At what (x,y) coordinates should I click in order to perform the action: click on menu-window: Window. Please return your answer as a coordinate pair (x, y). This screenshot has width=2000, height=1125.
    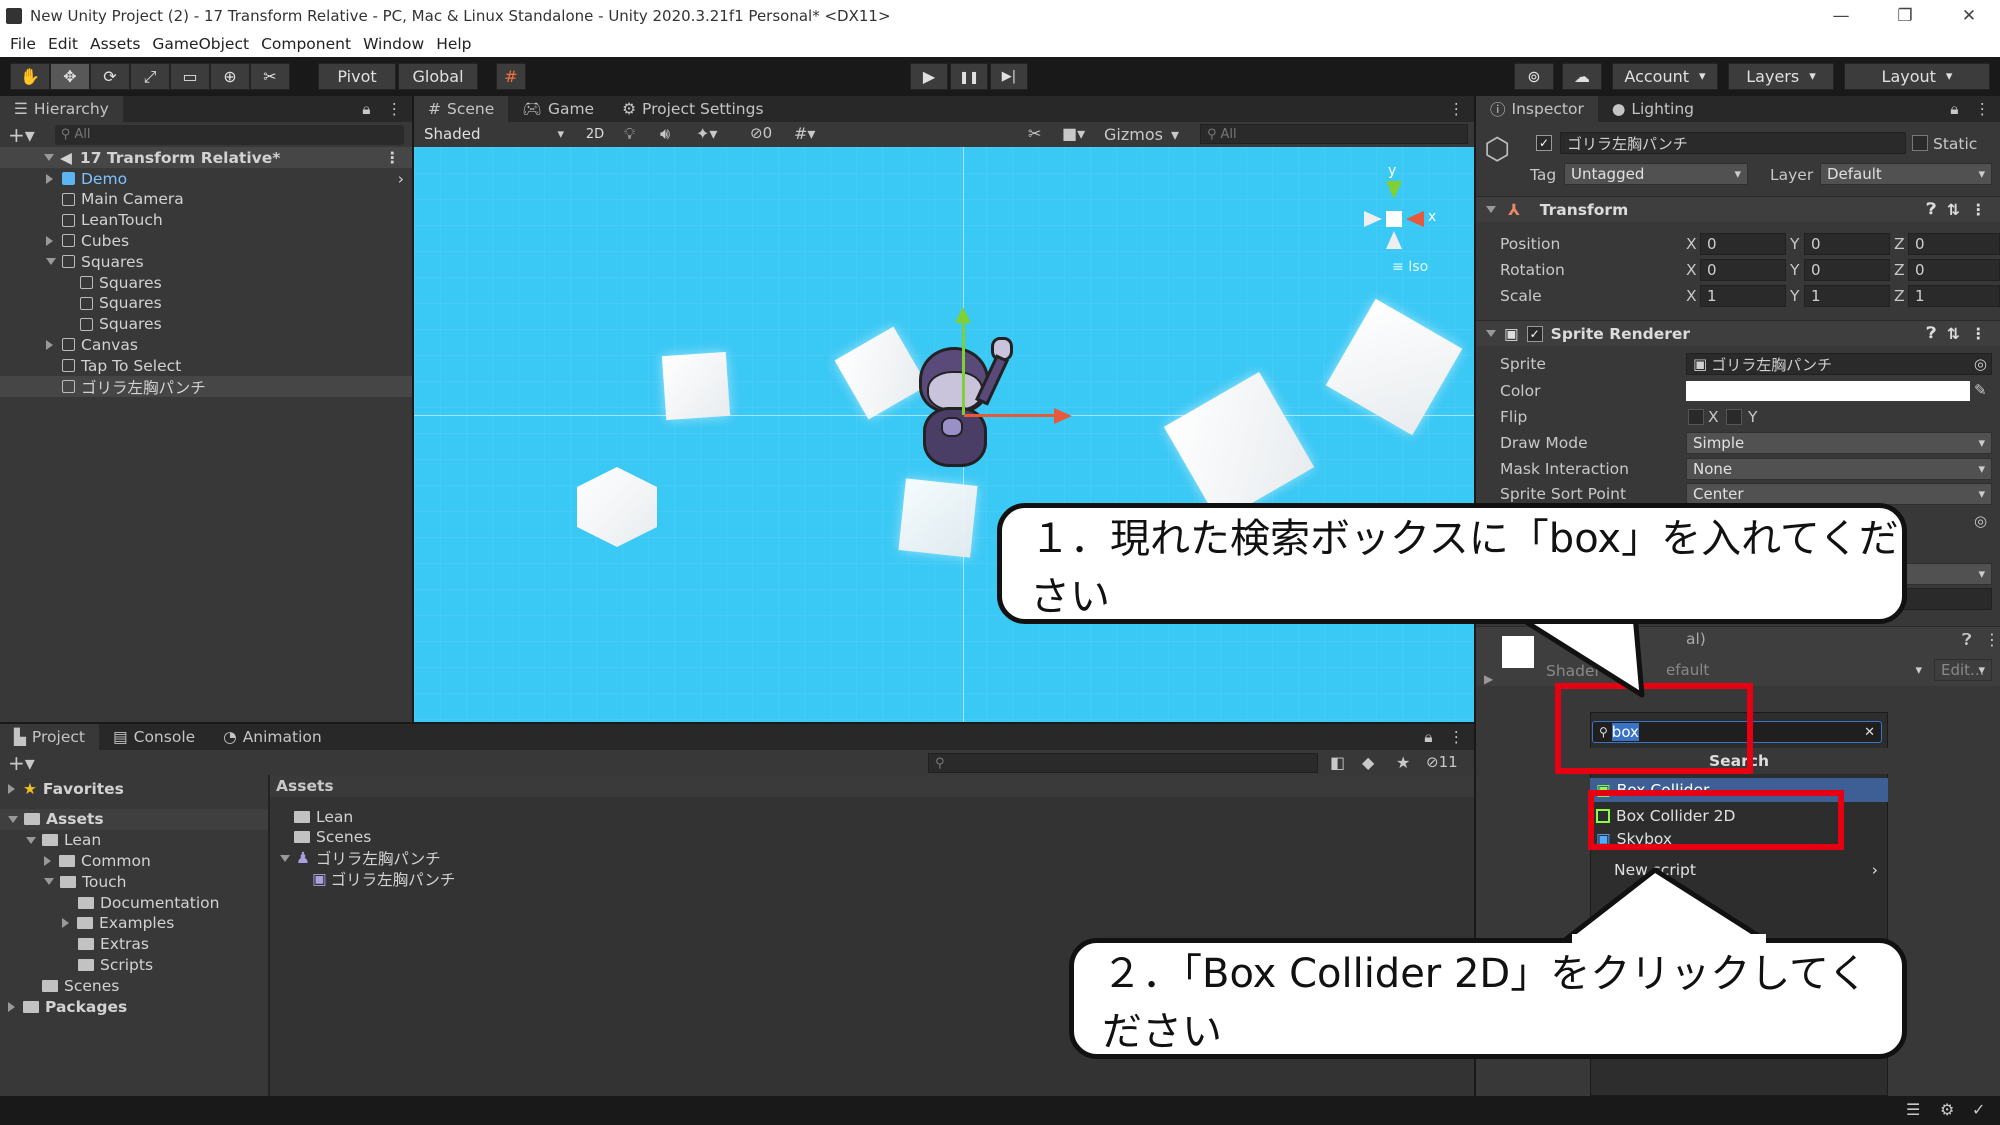
    Looking at the image, I should click on (393, 44).